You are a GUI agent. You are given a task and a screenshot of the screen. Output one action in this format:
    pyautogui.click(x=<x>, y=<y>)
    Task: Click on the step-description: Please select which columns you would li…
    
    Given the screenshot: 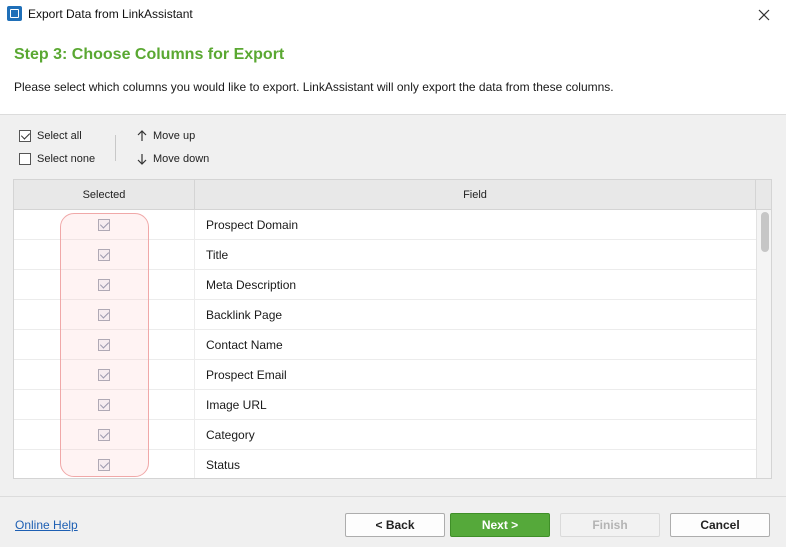 What is the action you would take?
    pyautogui.click(x=314, y=87)
    